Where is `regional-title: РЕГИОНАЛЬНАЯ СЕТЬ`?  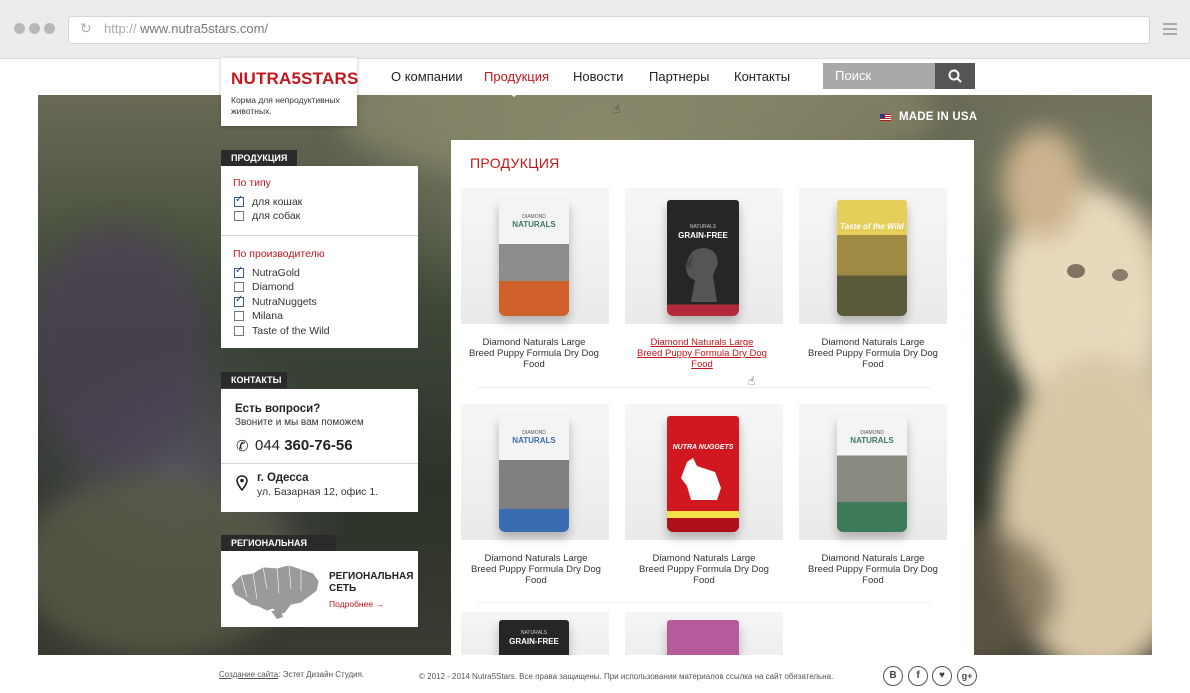
regional-title: РЕГИОНАЛЬНАЯ СЕТЬ is located at coordinates (371, 583).